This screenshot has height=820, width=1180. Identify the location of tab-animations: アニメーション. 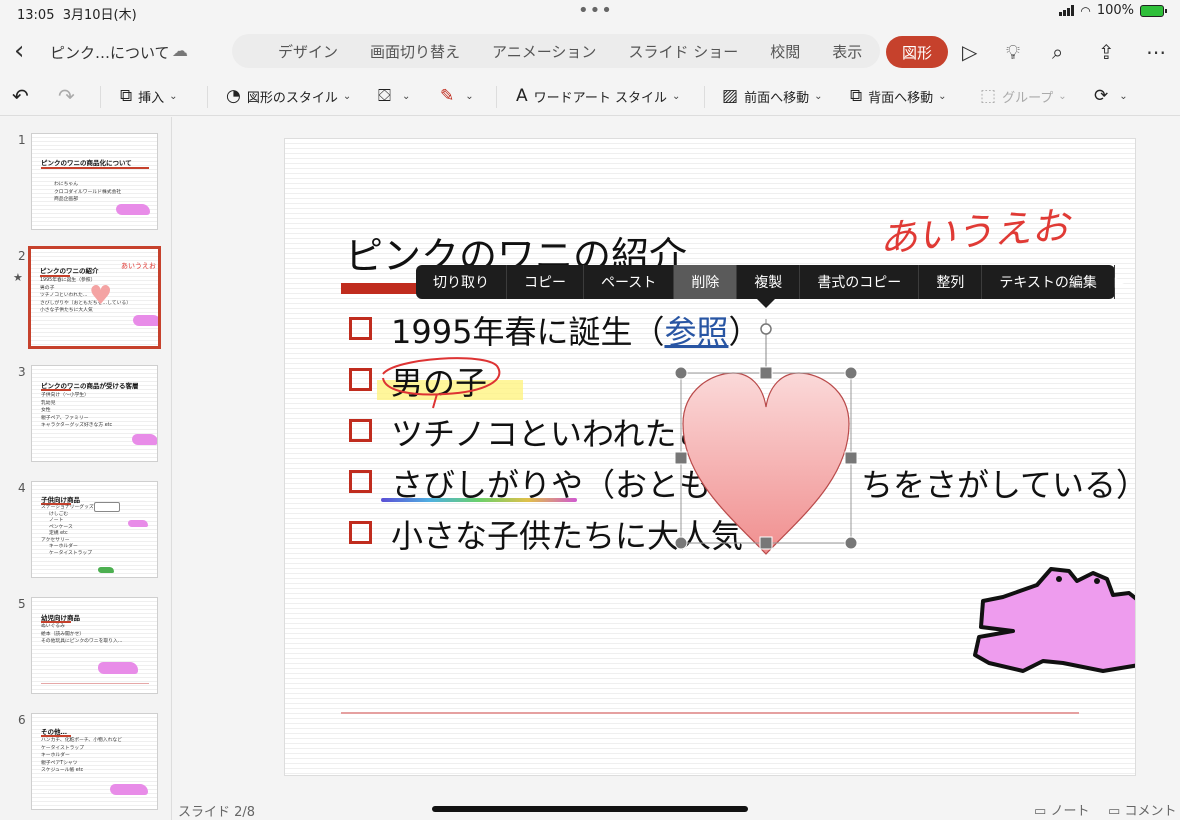
(544, 51).